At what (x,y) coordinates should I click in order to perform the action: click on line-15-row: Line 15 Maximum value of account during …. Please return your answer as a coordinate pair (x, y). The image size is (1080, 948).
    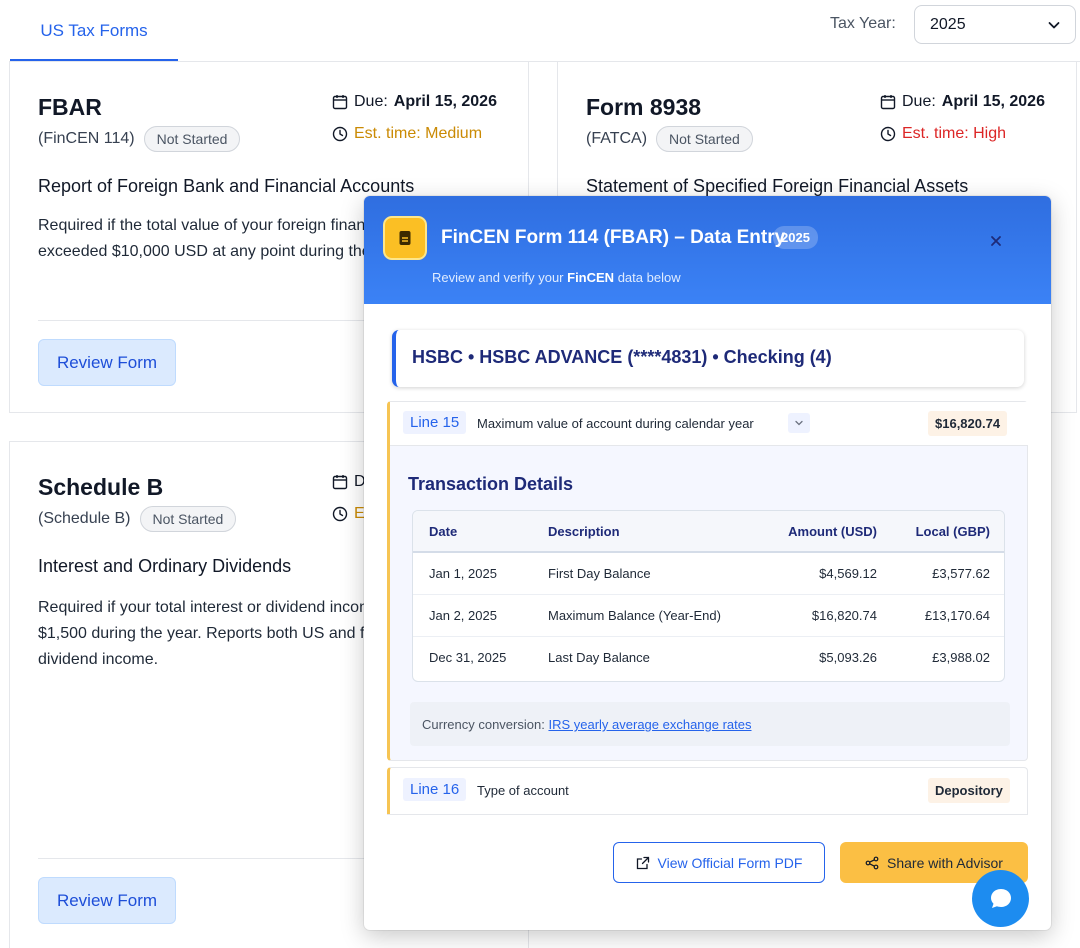
    Looking at the image, I should click on (709, 424).